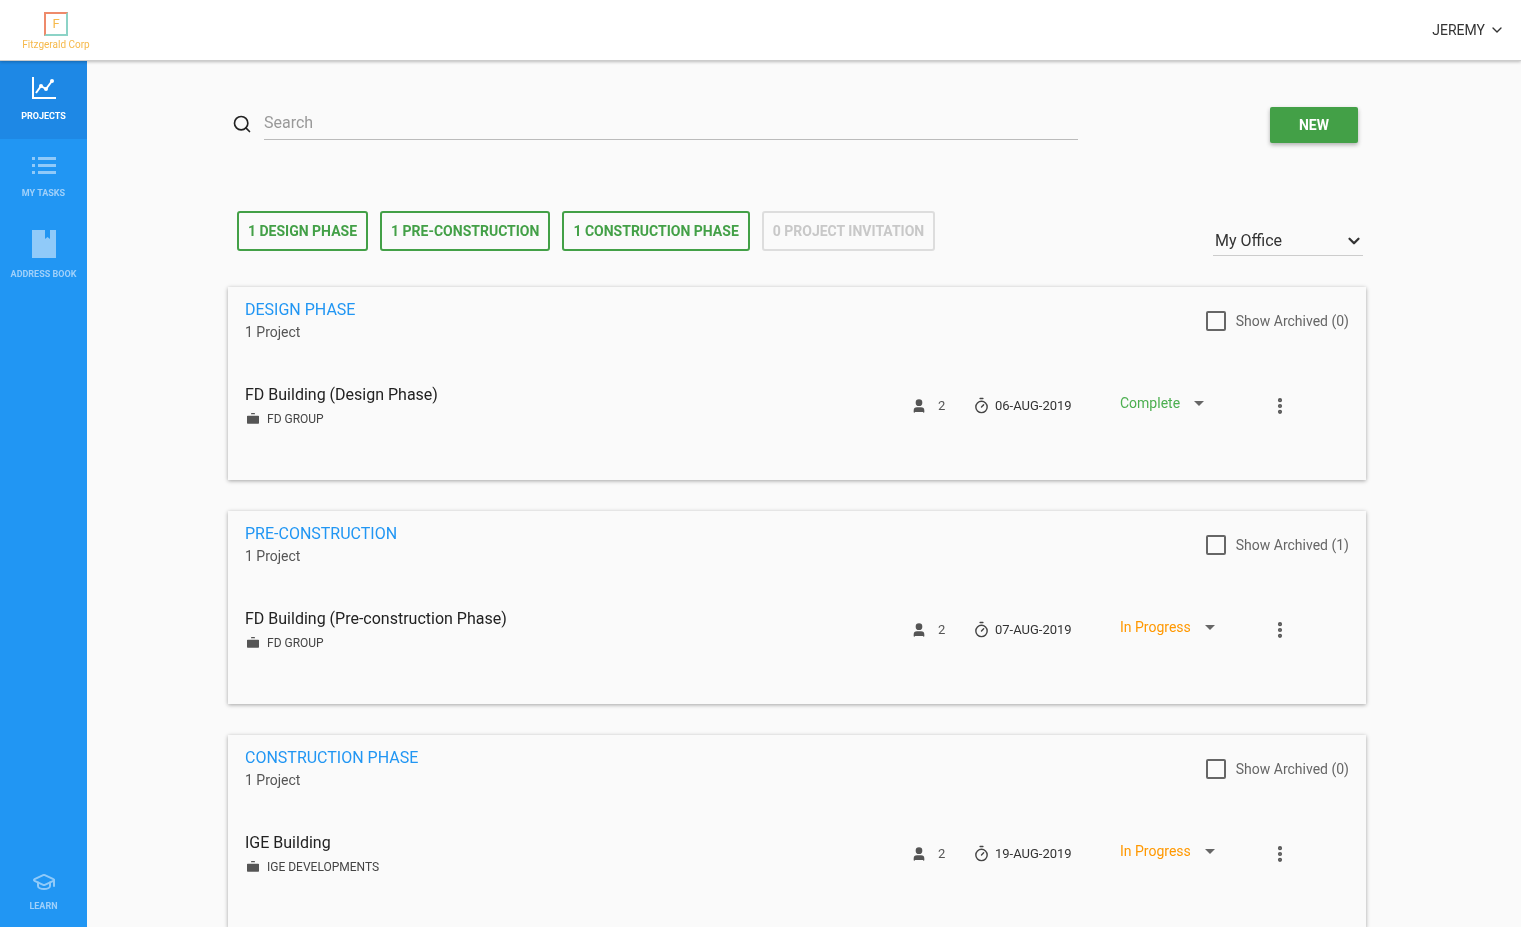  What do you see at coordinates (1288, 242) in the screenshot?
I see `office-select: My Office` at bounding box center [1288, 242].